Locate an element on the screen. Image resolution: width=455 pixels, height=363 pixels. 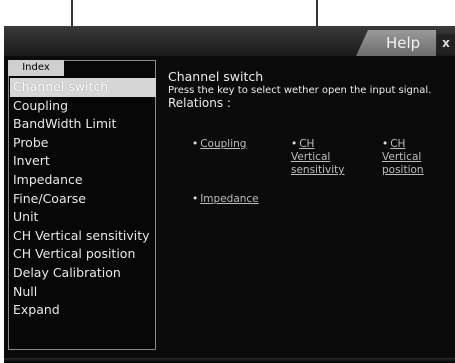
index-item-delay-calibration: Delay Calibration is located at coordinates (83, 273).